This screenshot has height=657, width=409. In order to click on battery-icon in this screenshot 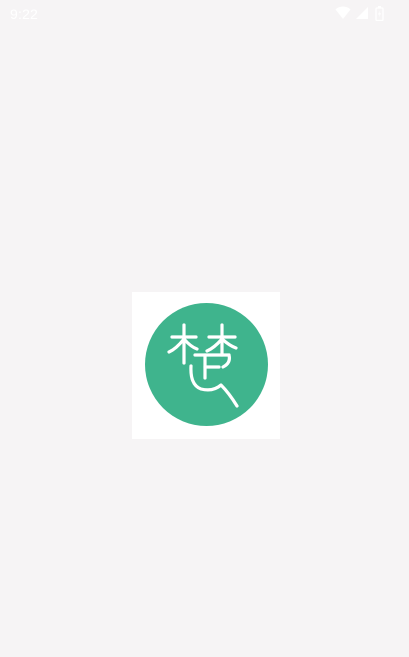, I will do `click(379, 13)`.